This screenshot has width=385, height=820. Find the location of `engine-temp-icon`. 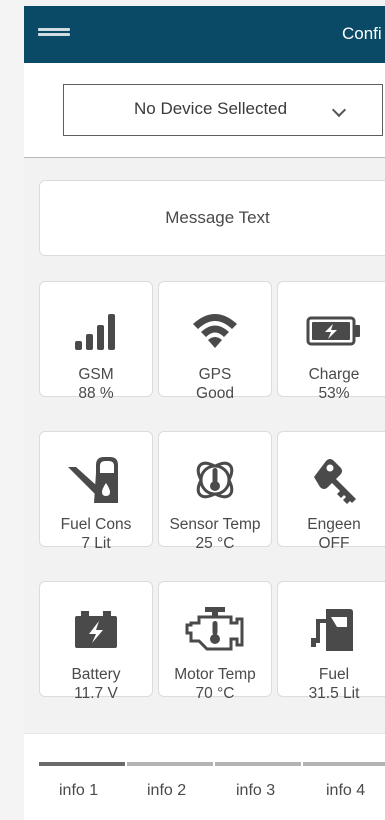

engine-temp-icon is located at coordinates (214, 629).